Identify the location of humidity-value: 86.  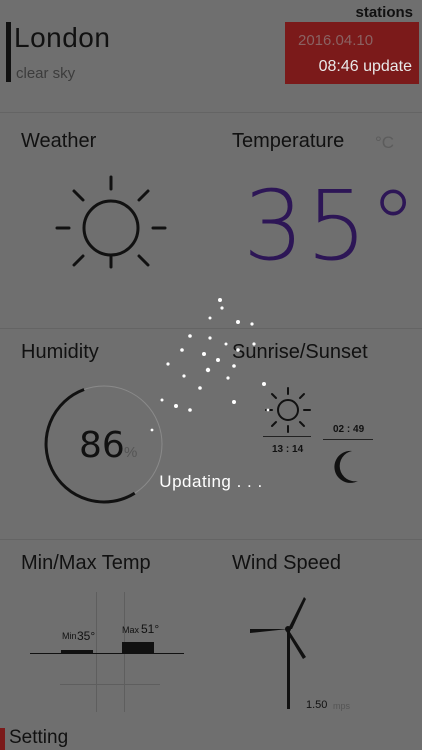
(102, 445).